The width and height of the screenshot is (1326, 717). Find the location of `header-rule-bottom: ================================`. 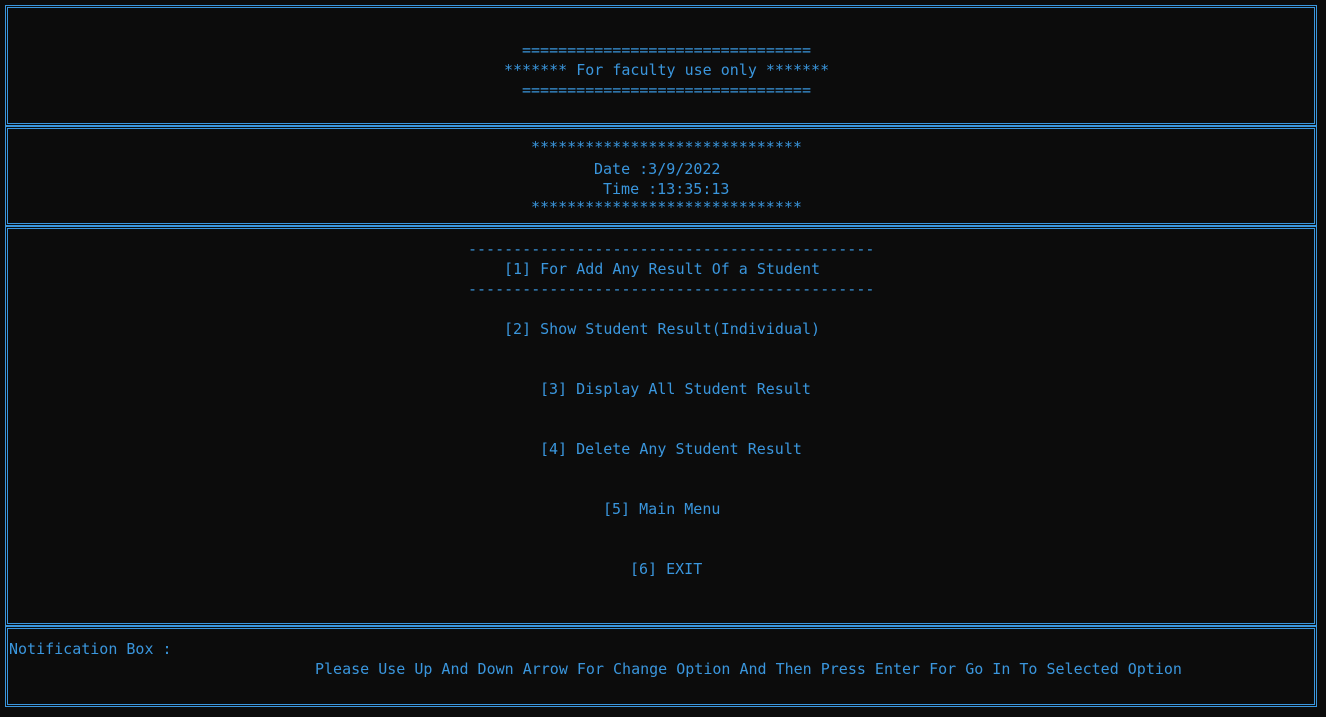

header-rule-bottom: ================================ is located at coordinates (666, 90).